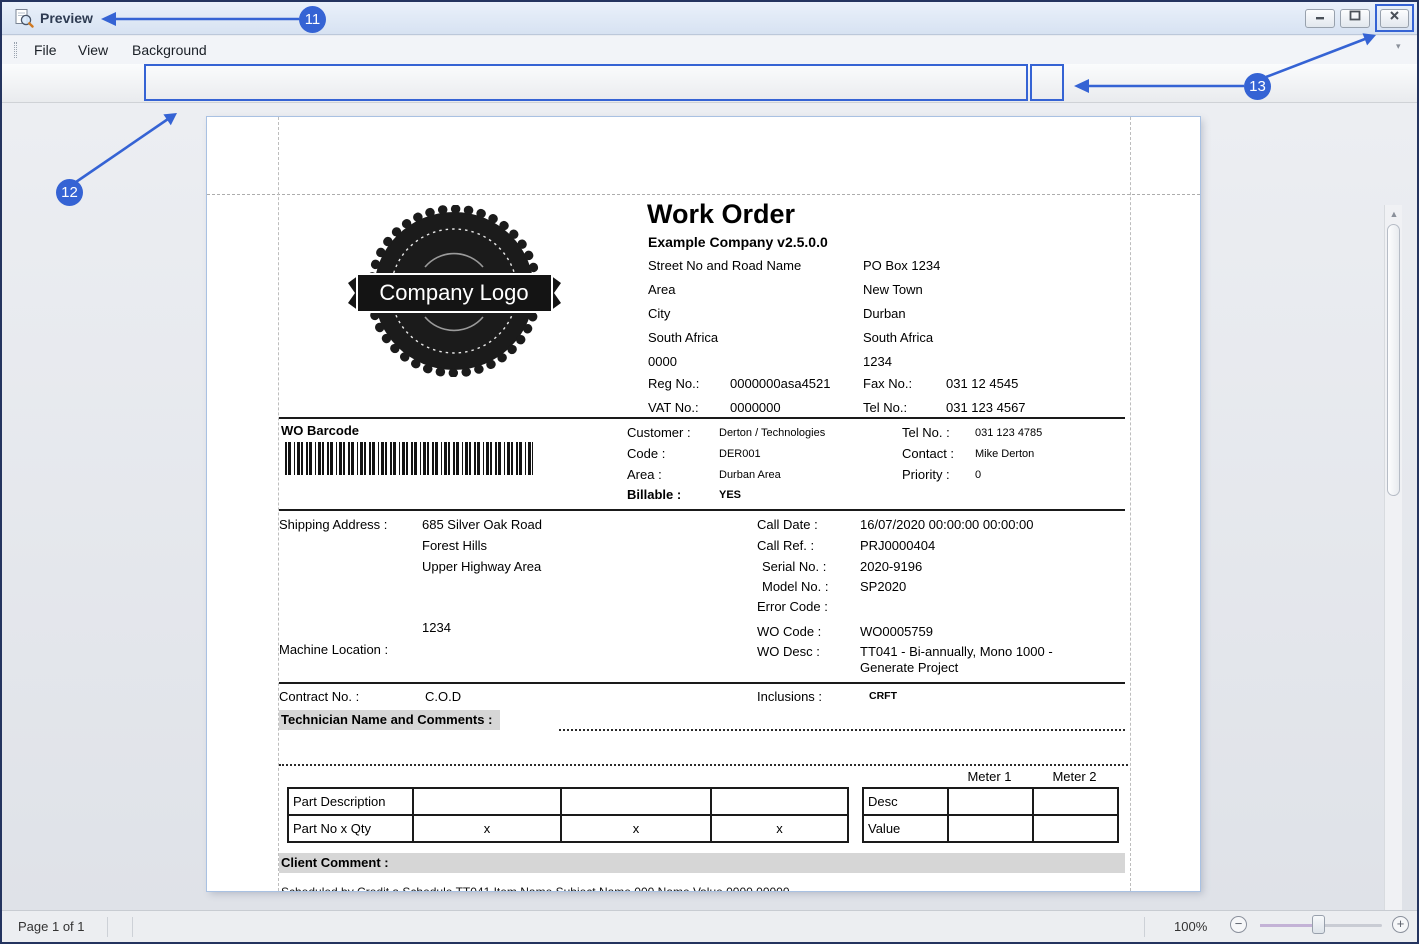 The width and height of the screenshot is (1419, 944). I want to click on toolbar-options-chevron-icon: ▾, so click(1398, 46).